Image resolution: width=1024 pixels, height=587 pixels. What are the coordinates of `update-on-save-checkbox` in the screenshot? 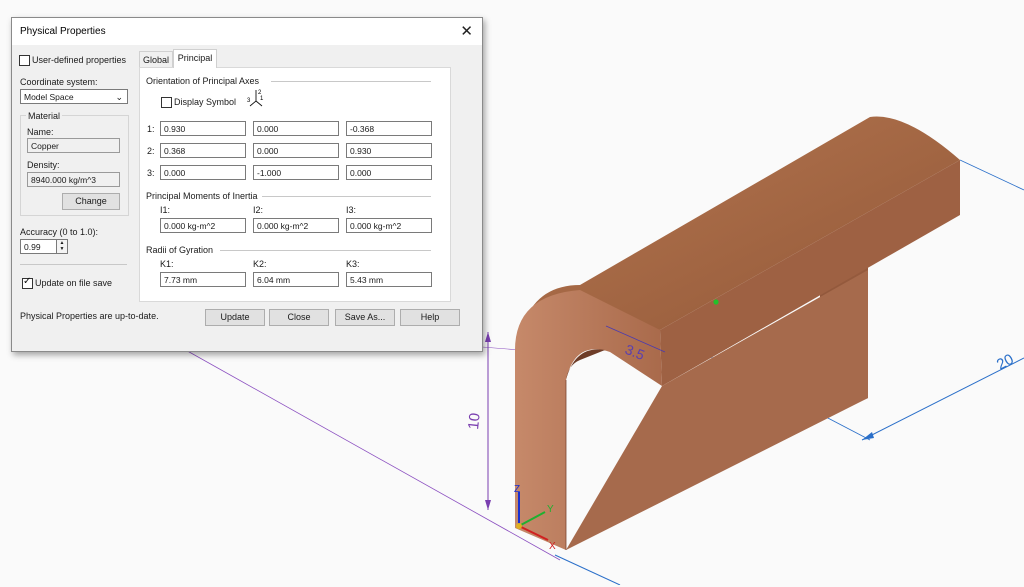 It's located at (27, 282).